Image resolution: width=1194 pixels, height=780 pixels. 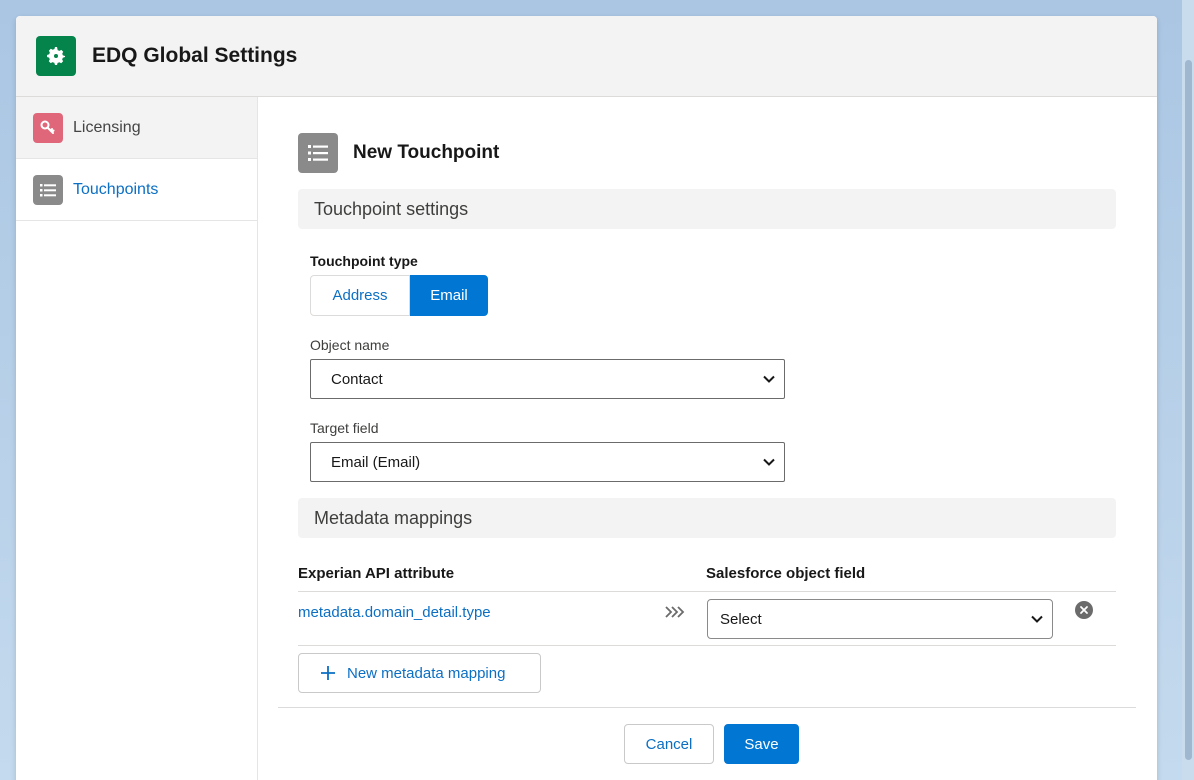 What do you see at coordinates (547, 379) in the screenshot?
I see `object-name-select: Contact` at bounding box center [547, 379].